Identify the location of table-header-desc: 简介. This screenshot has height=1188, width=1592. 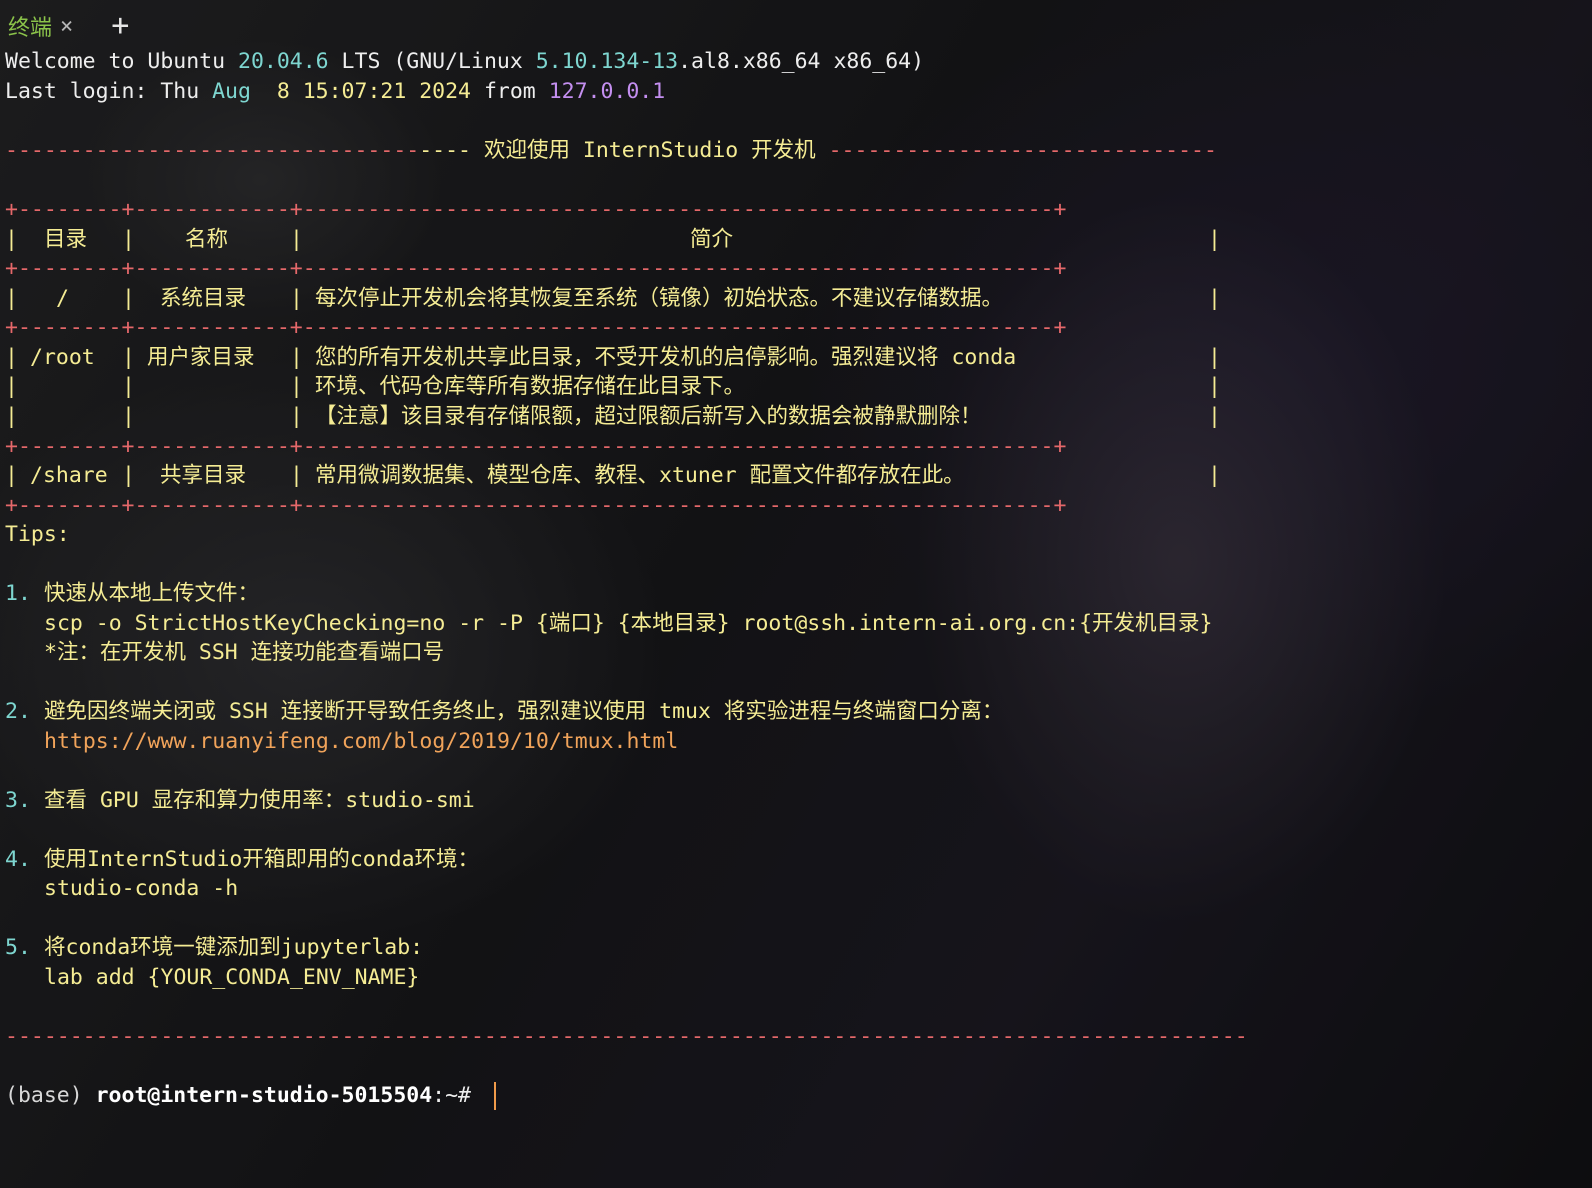
(712, 239).